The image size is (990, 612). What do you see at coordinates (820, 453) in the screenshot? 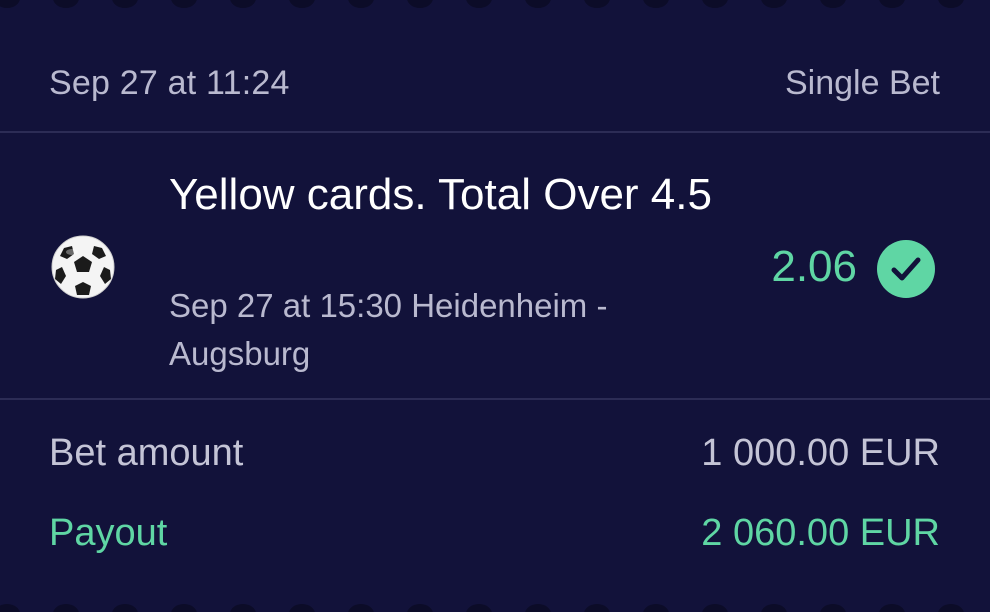
I see `bet-amount-value: 1 000.00 EUR` at bounding box center [820, 453].